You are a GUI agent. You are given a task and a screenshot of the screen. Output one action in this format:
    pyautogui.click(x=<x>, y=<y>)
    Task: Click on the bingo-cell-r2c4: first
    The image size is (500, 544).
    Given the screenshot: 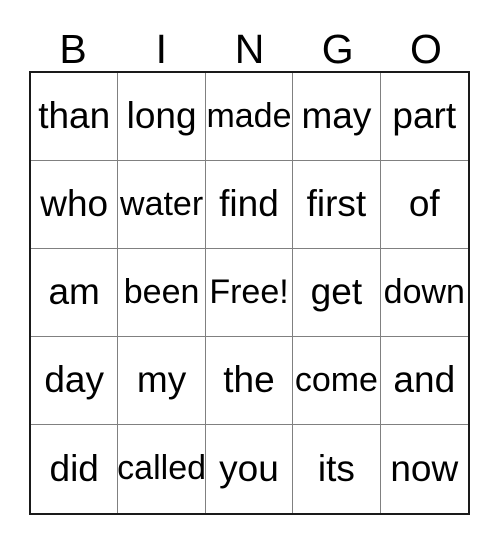 What is the action you would take?
    pyautogui.click(x=337, y=205)
    